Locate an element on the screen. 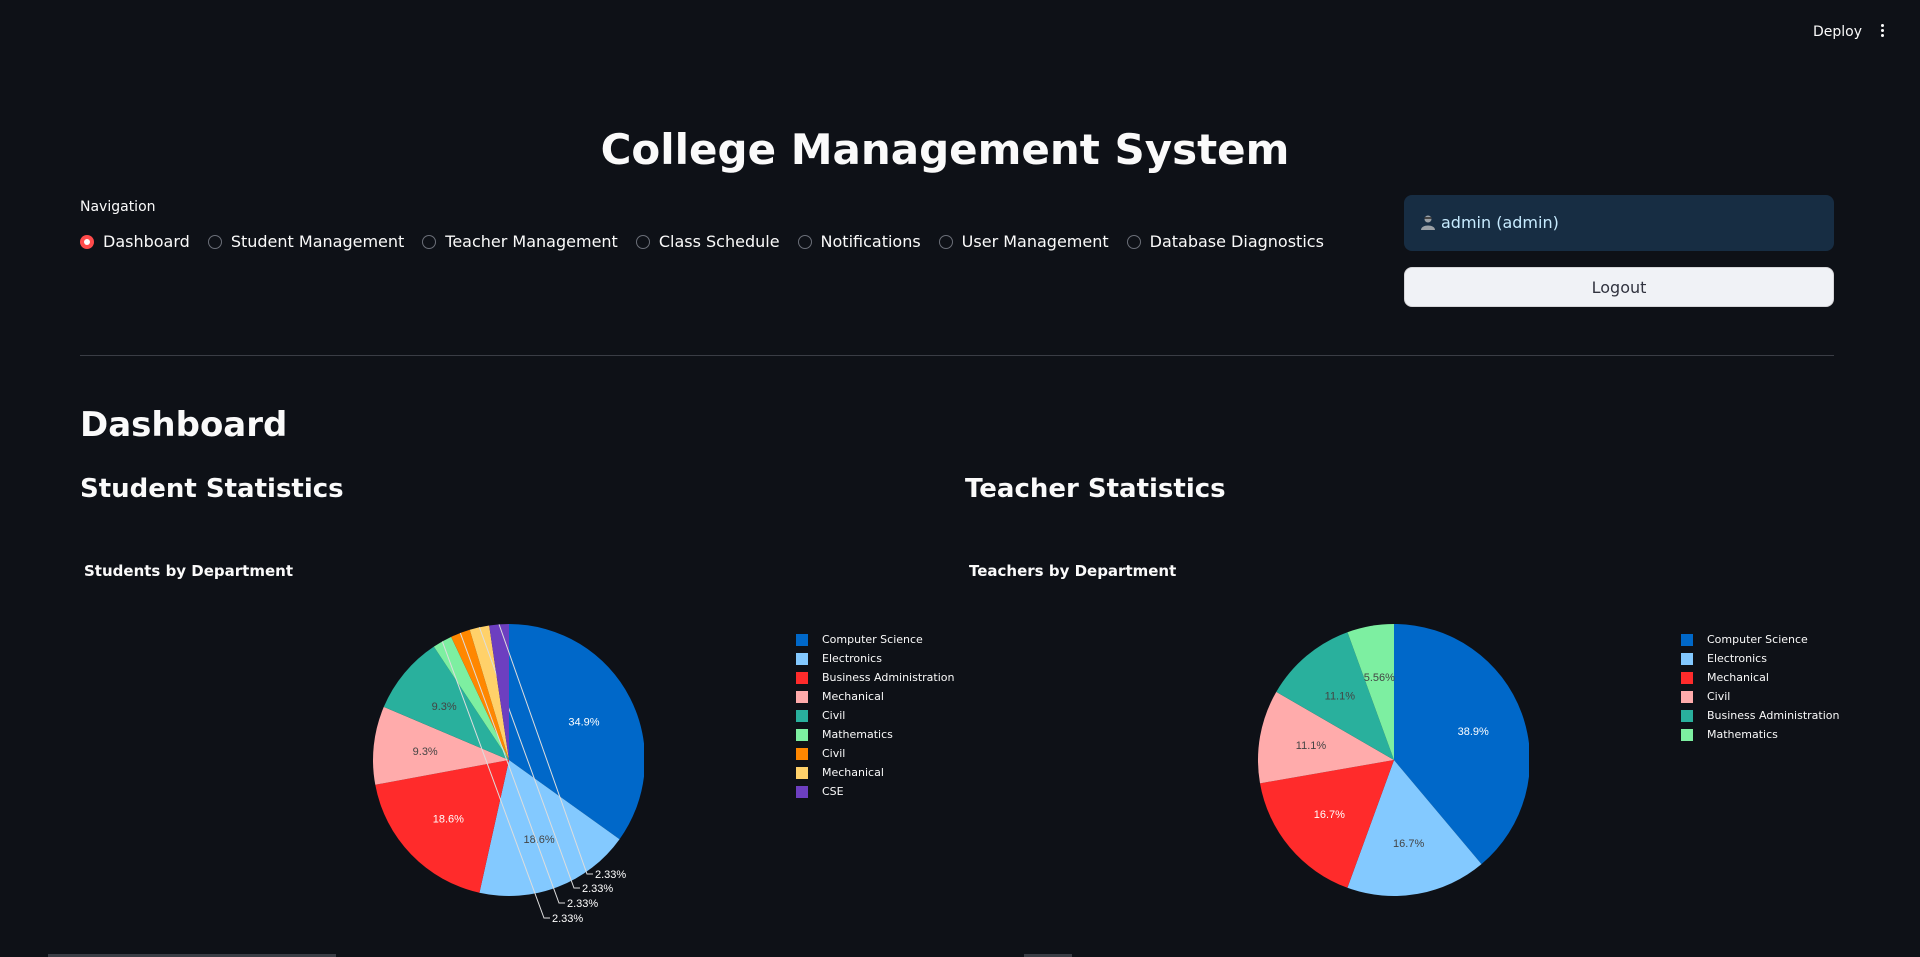 Image resolution: width=1920 pixels, height=957 pixels. student-statistics-heading: Student Statistics is located at coordinates (212, 489).